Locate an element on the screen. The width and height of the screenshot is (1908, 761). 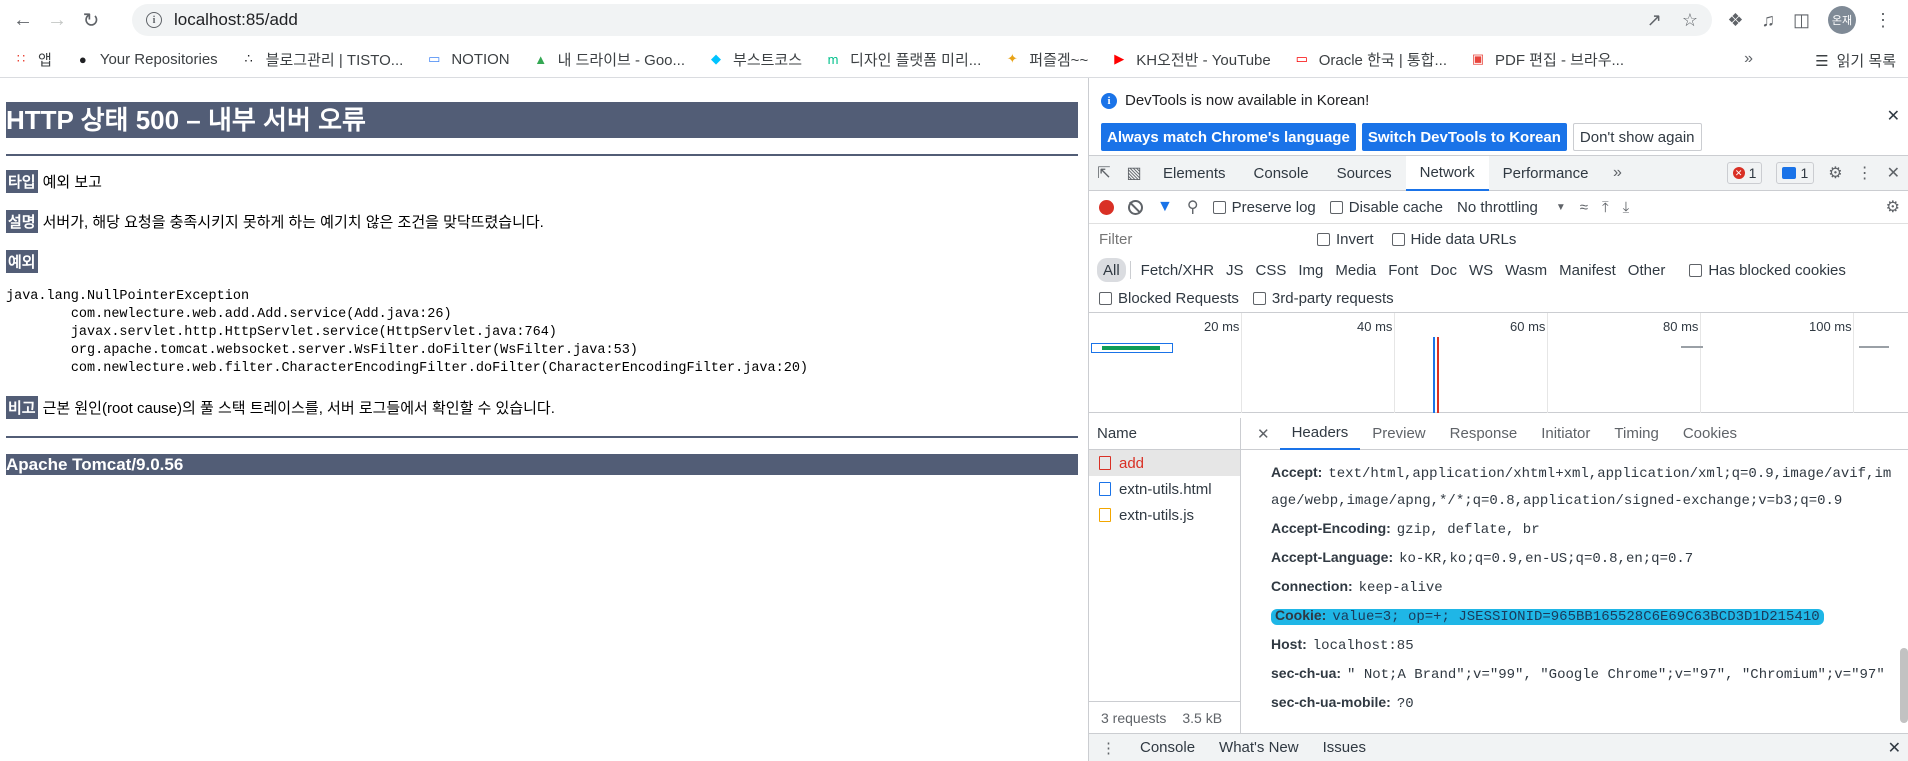
close-icon: ✕ is located at coordinates (1893, 116).